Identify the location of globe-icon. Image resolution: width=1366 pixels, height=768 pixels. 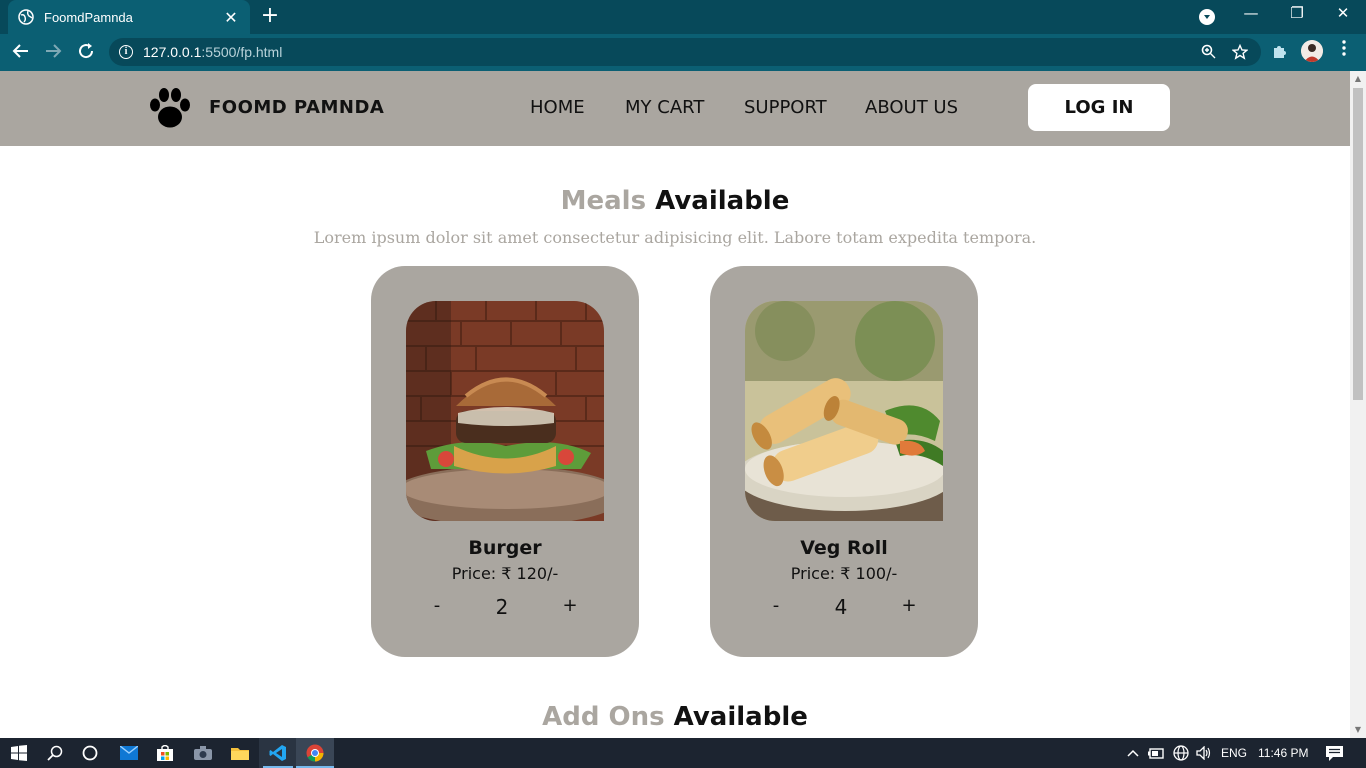
(26, 17).